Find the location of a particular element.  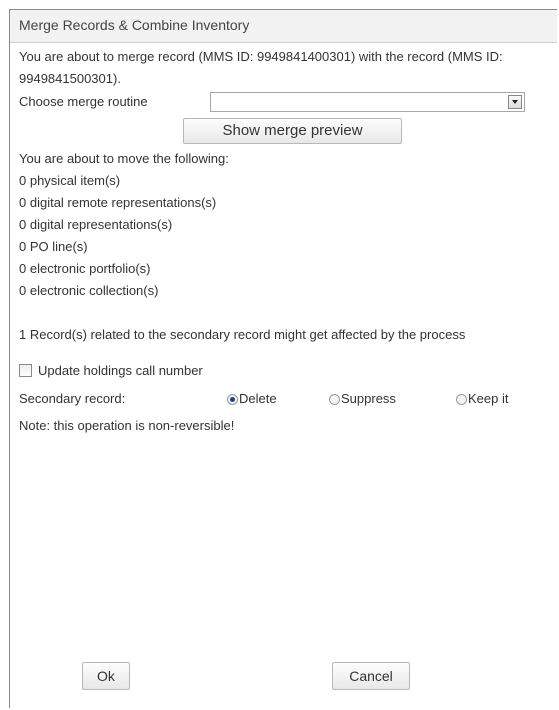

list-item: 0 electronic portfolio(s) is located at coordinates (85, 268).